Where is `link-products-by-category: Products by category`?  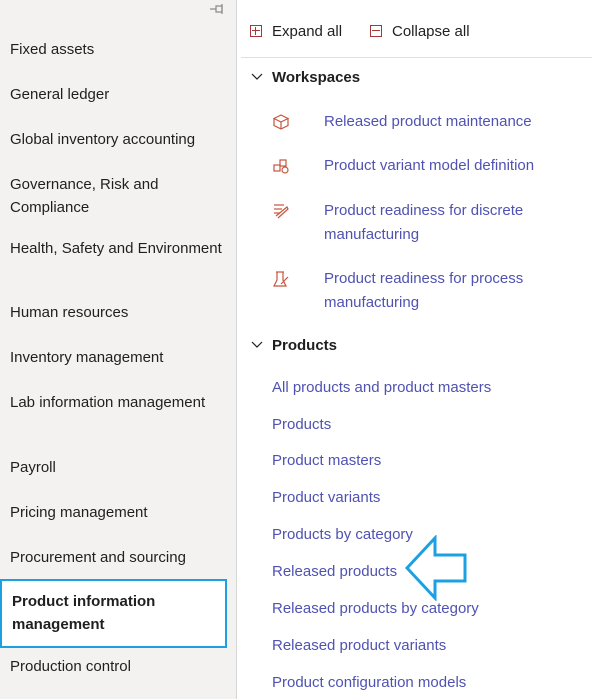 link-products-by-category: Products by category is located at coordinates (342, 535).